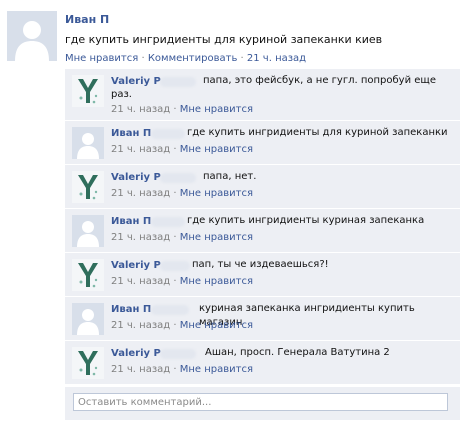  I want to click on comment-input, so click(260, 402).